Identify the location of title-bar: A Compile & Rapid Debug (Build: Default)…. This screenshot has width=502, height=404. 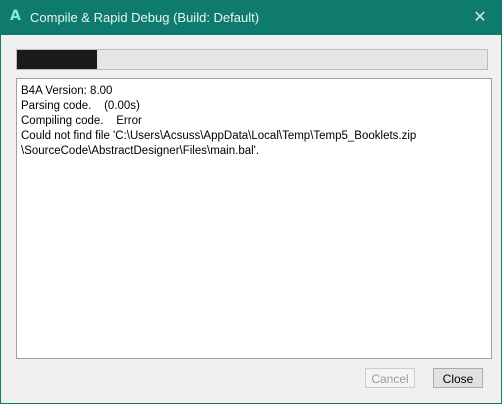
(251, 18).